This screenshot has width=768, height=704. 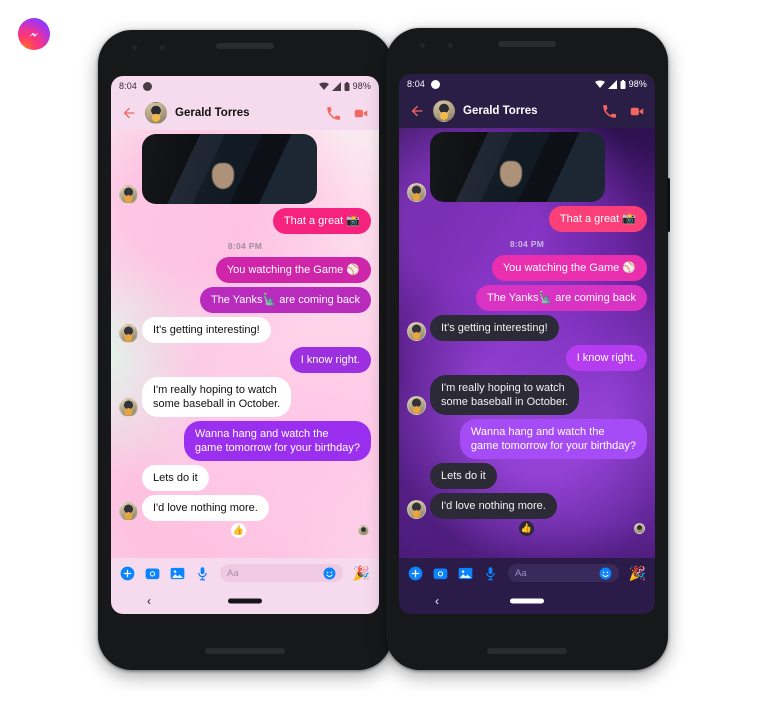 I want to click on reaction-row: 👍, so click(x=245, y=529).